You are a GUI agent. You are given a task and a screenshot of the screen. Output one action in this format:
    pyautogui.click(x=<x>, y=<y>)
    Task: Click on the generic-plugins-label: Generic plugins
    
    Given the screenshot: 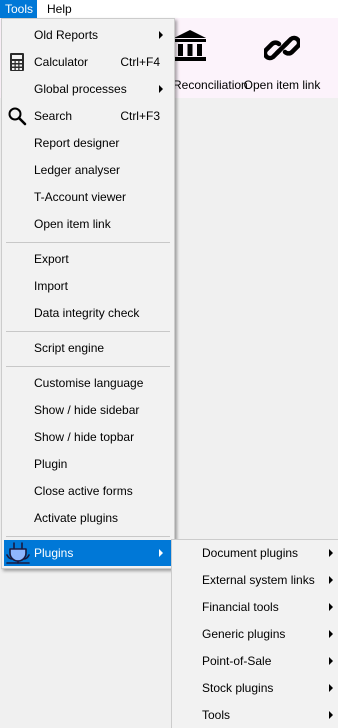 What is the action you would take?
    pyautogui.click(x=244, y=634)
    